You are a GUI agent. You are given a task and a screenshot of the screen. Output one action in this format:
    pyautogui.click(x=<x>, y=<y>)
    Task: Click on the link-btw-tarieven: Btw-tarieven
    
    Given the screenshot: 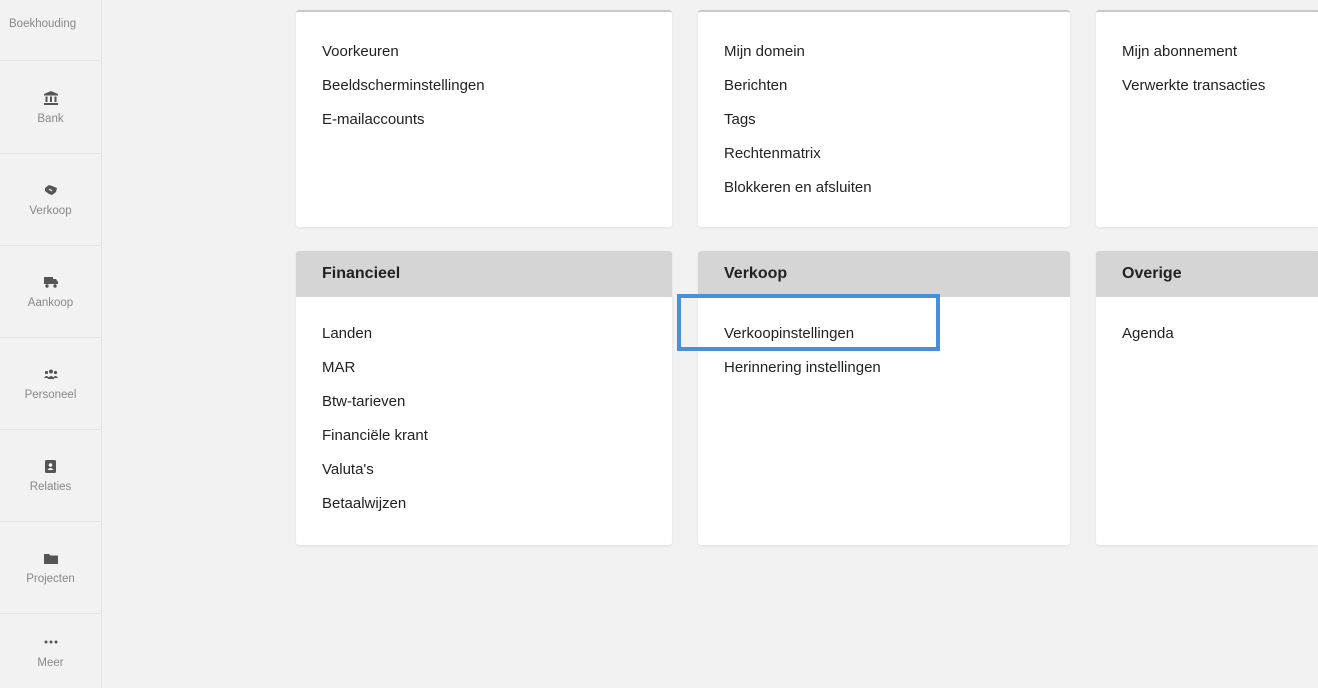 What is the action you would take?
    pyautogui.click(x=484, y=402)
    